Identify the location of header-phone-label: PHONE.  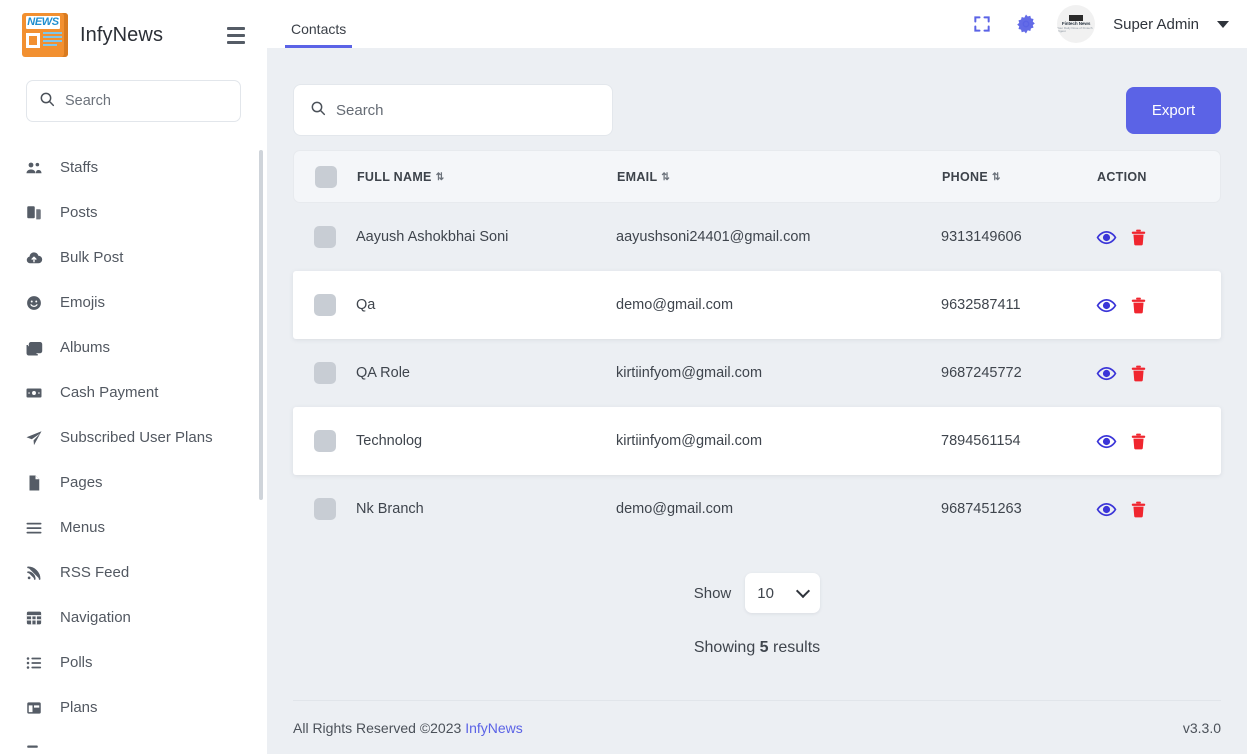
(965, 176).